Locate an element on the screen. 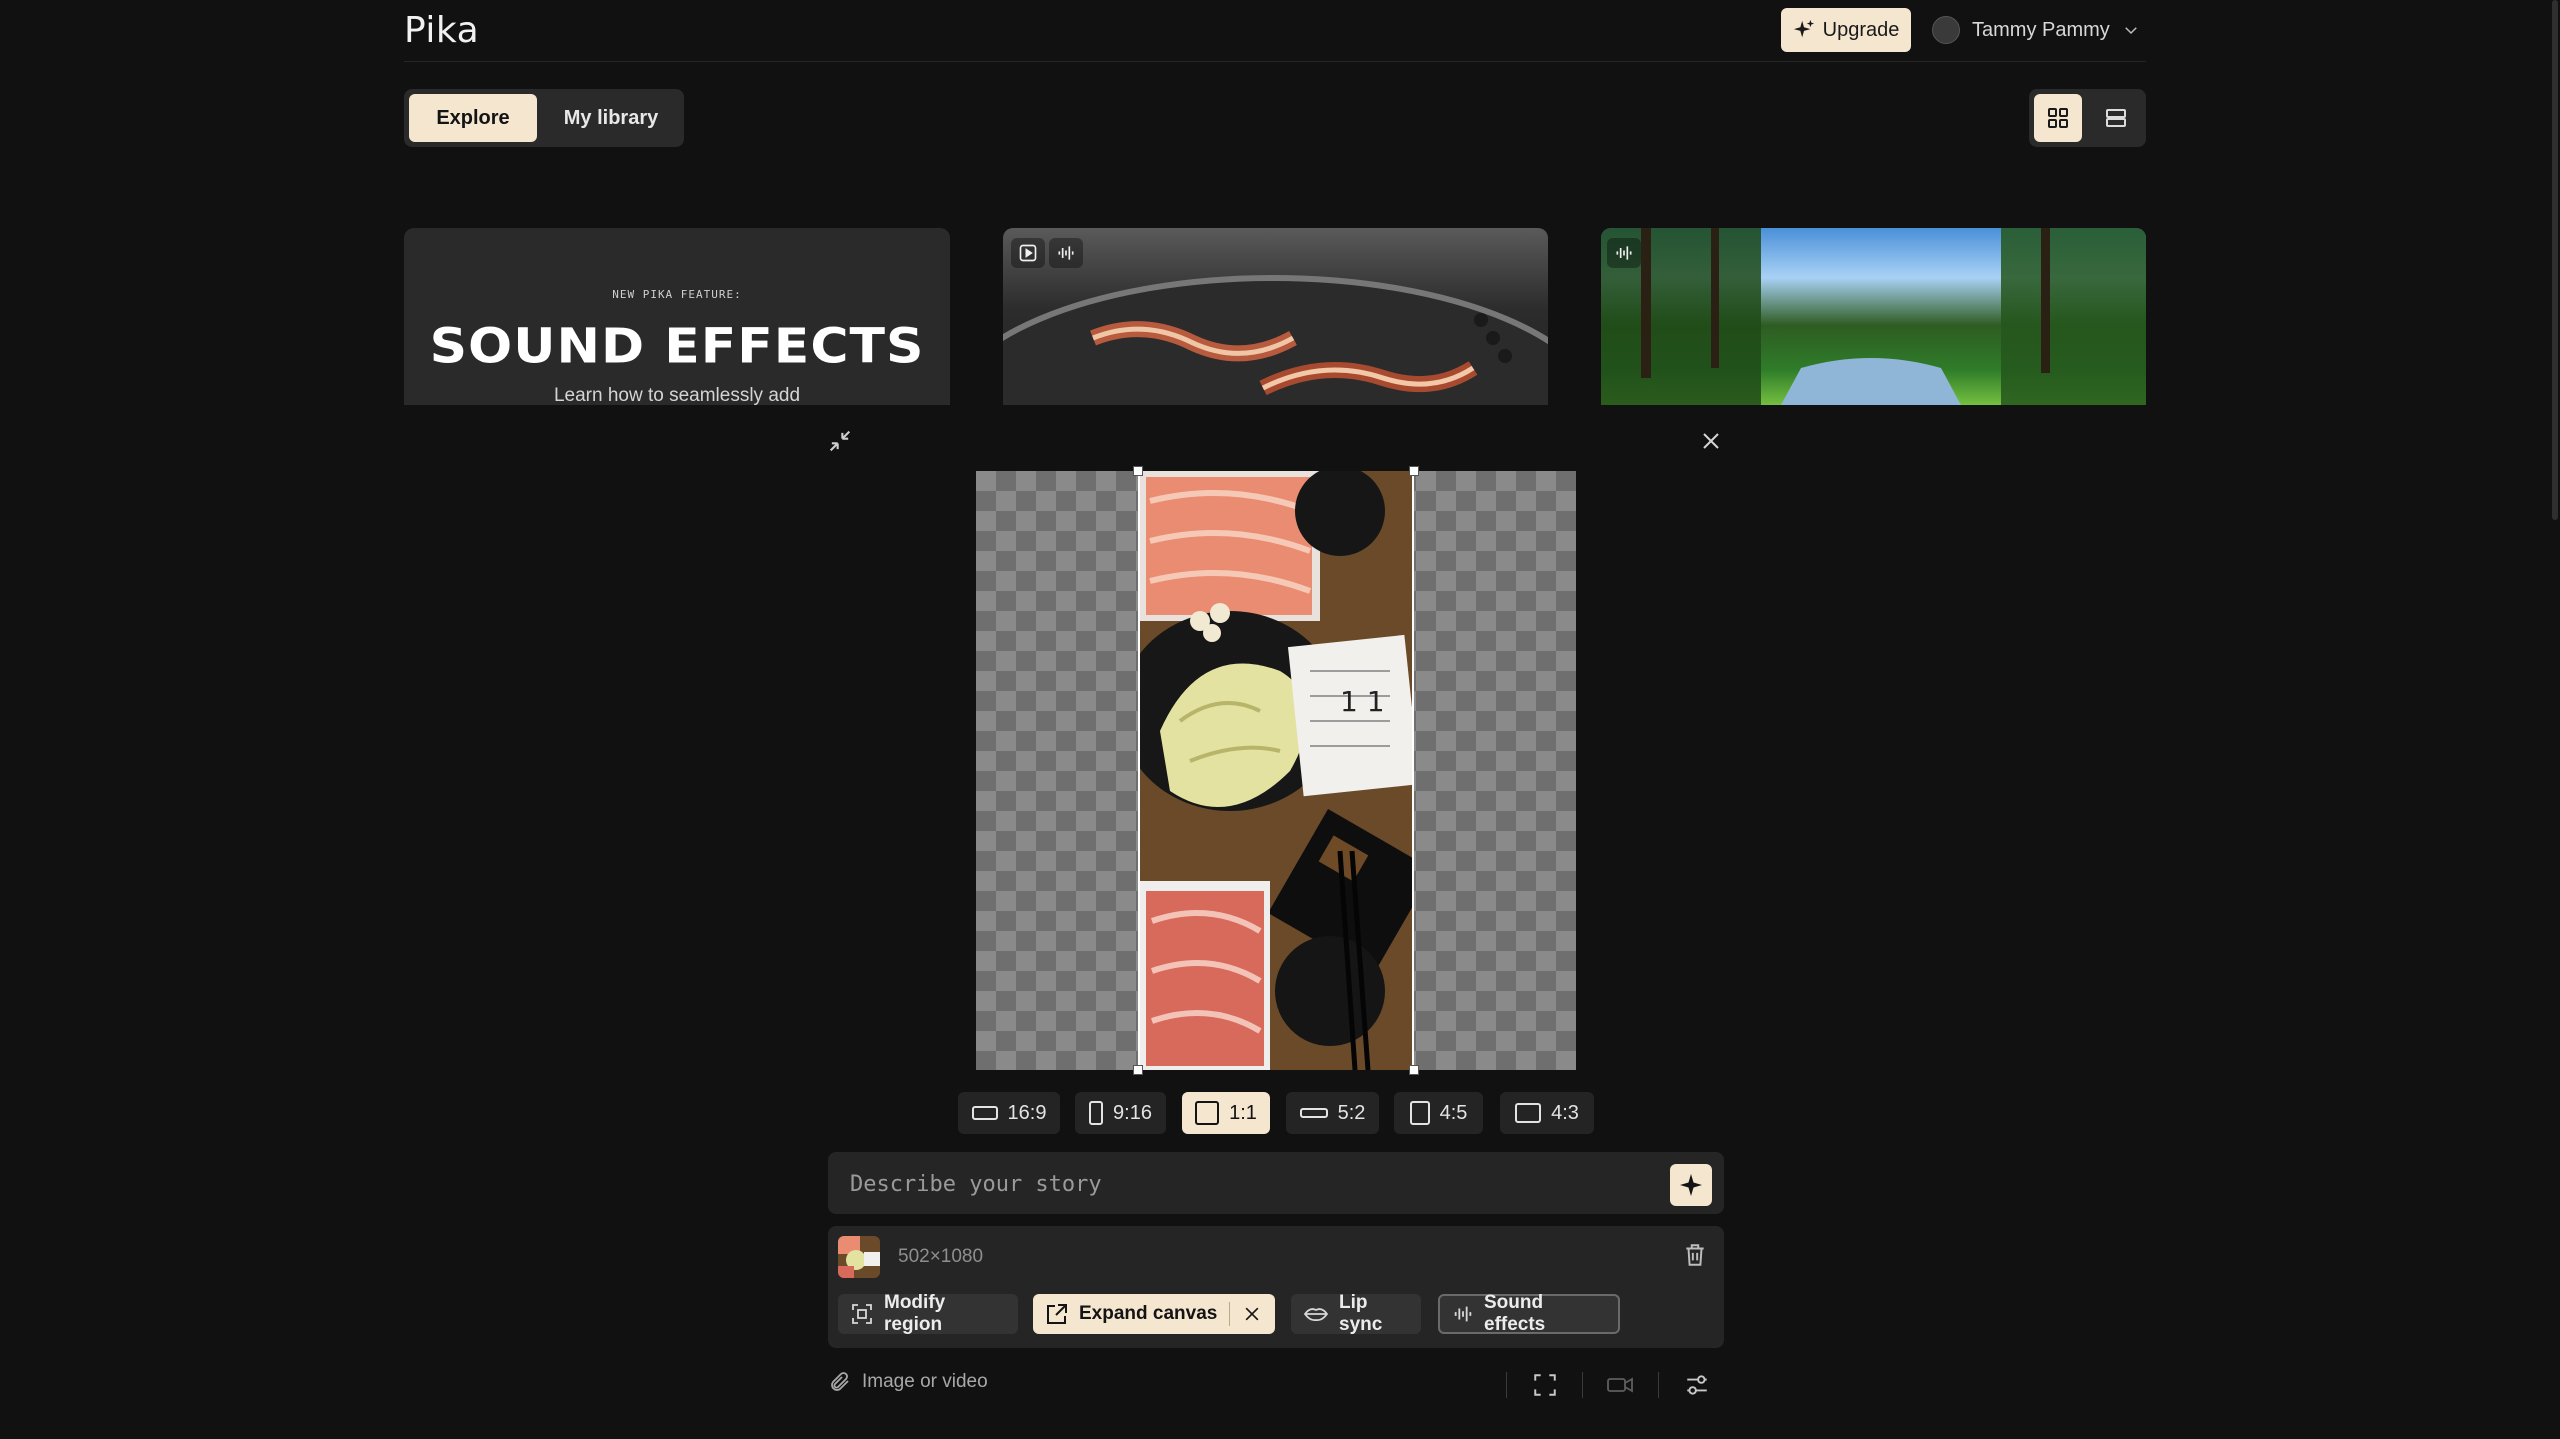 This screenshot has width=2560, height=1439. sliders-icon is located at coordinates (1697, 1385).